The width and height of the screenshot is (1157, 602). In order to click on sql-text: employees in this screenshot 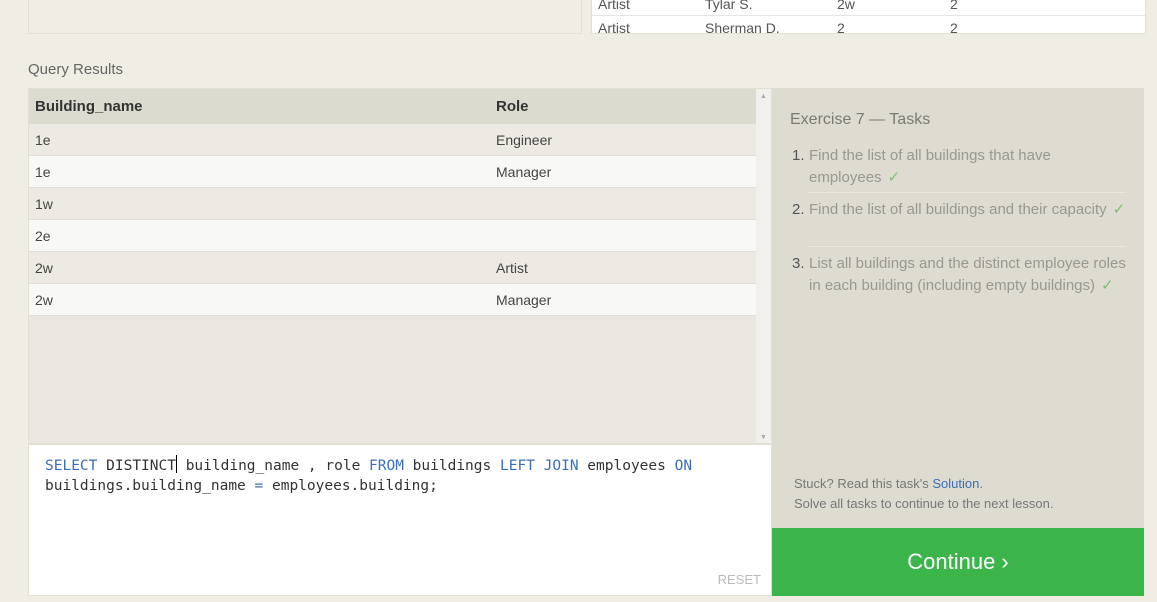, I will do `click(626, 466)`.